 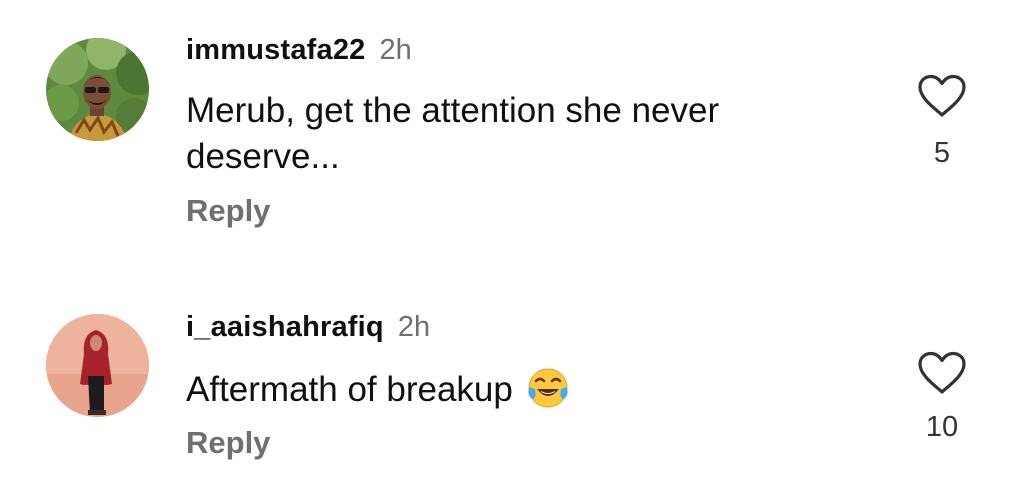 What do you see at coordinates (349, 389) in the screenshot?
I see `comment-text-content: Aftermath of breakup` at bounding box center [349, 389].